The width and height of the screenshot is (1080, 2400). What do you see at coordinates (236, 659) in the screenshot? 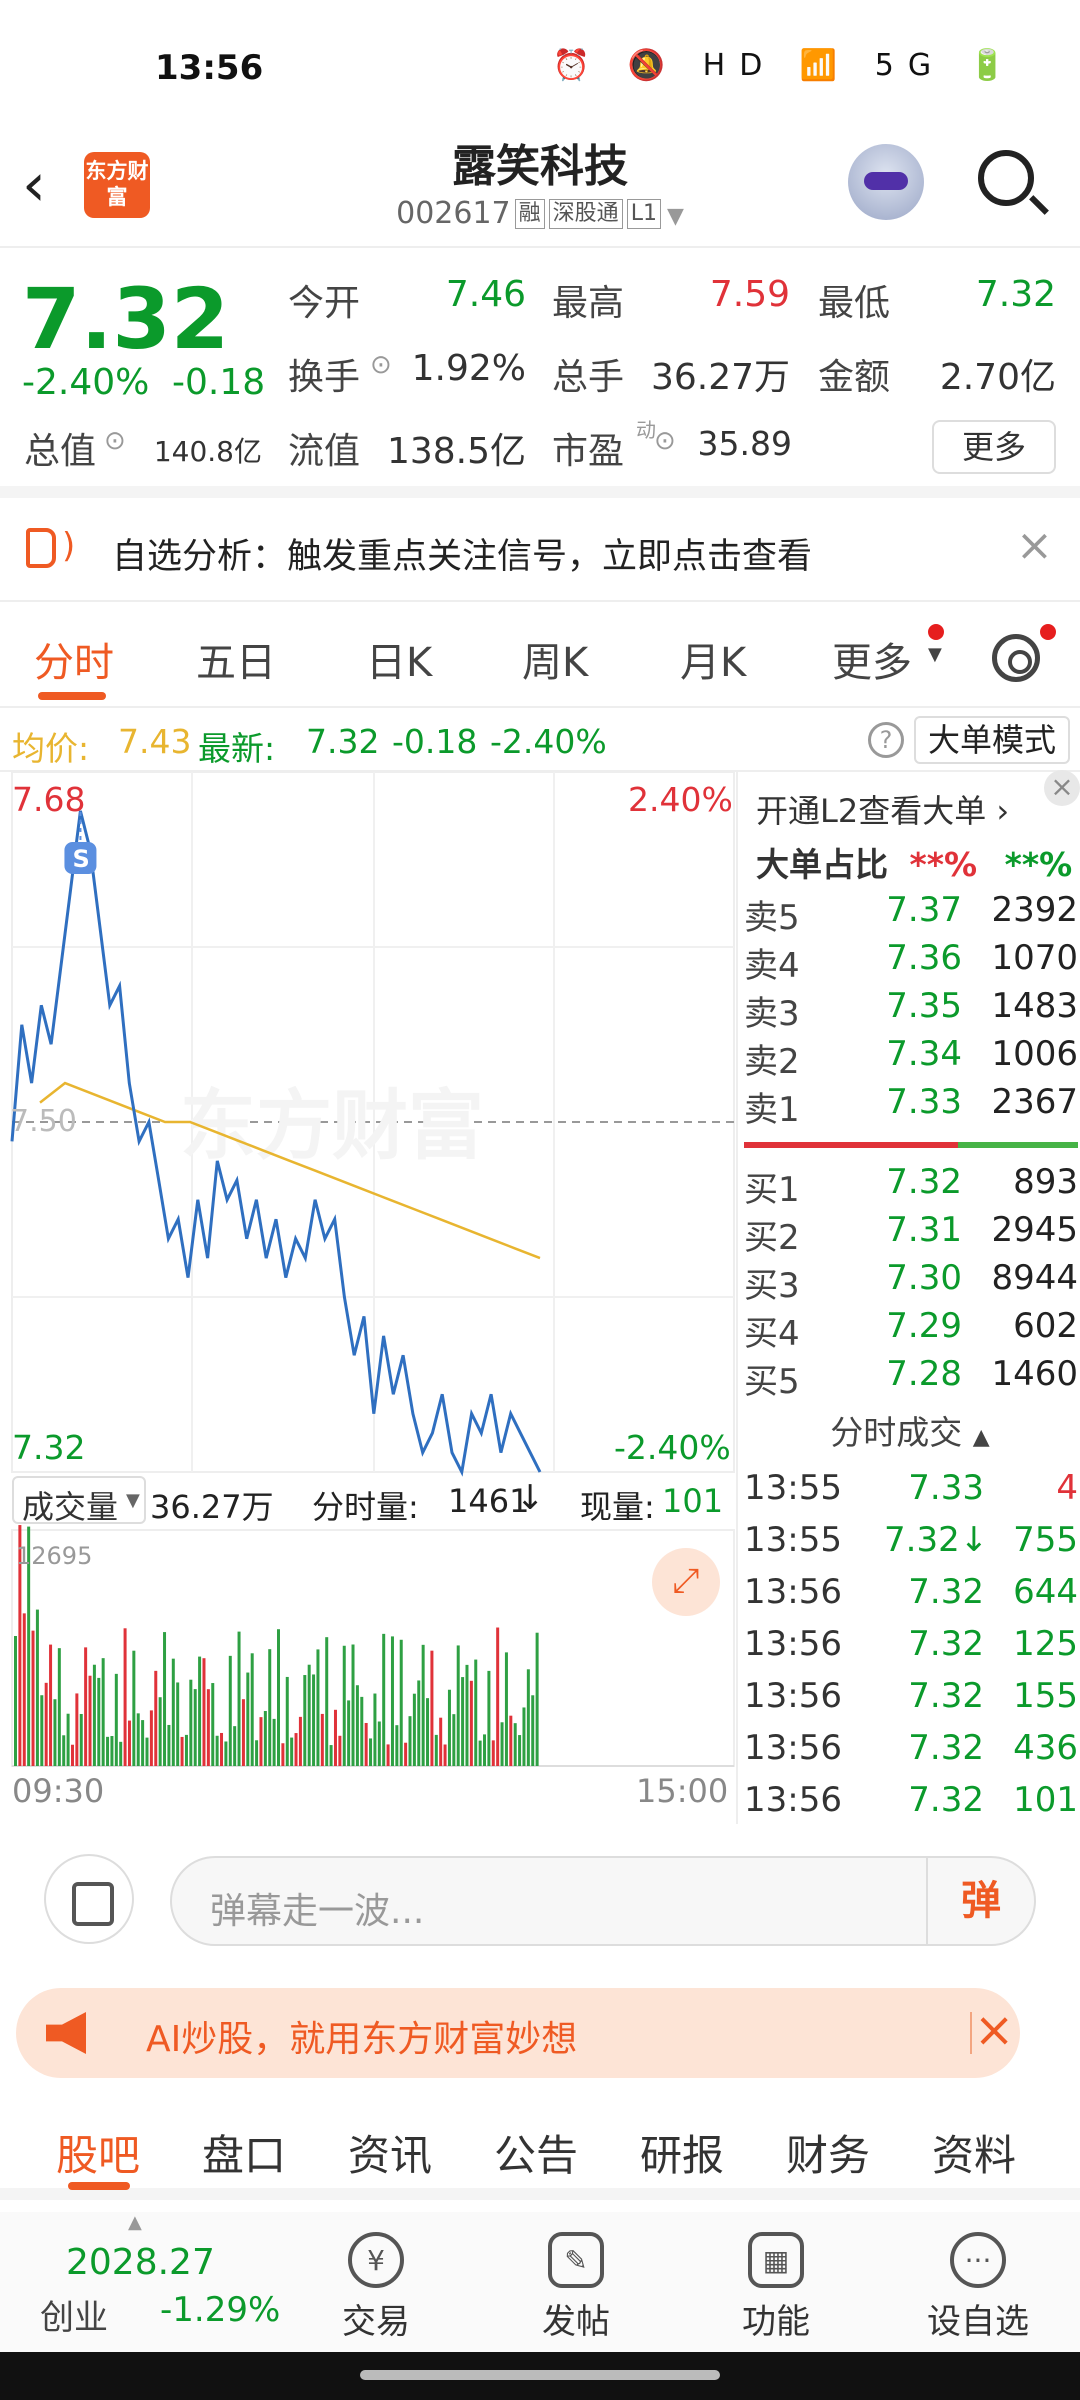
I see `tab-five-day: 五日` at bounding box center [236, 659].